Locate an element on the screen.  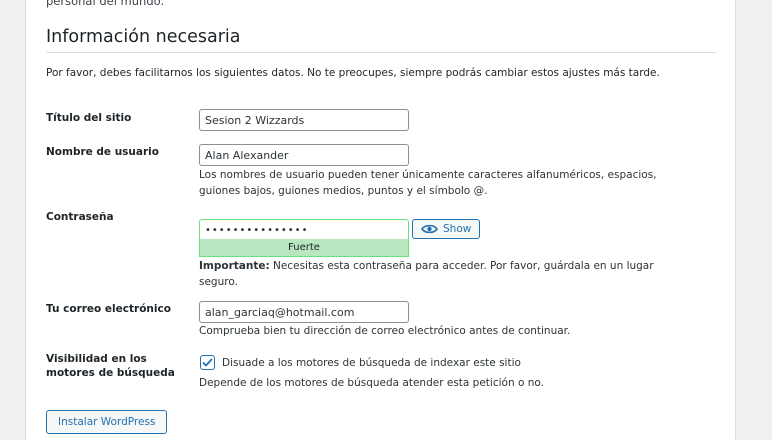
intro-text: personal del mundo. is located at coordinates (105, 4).